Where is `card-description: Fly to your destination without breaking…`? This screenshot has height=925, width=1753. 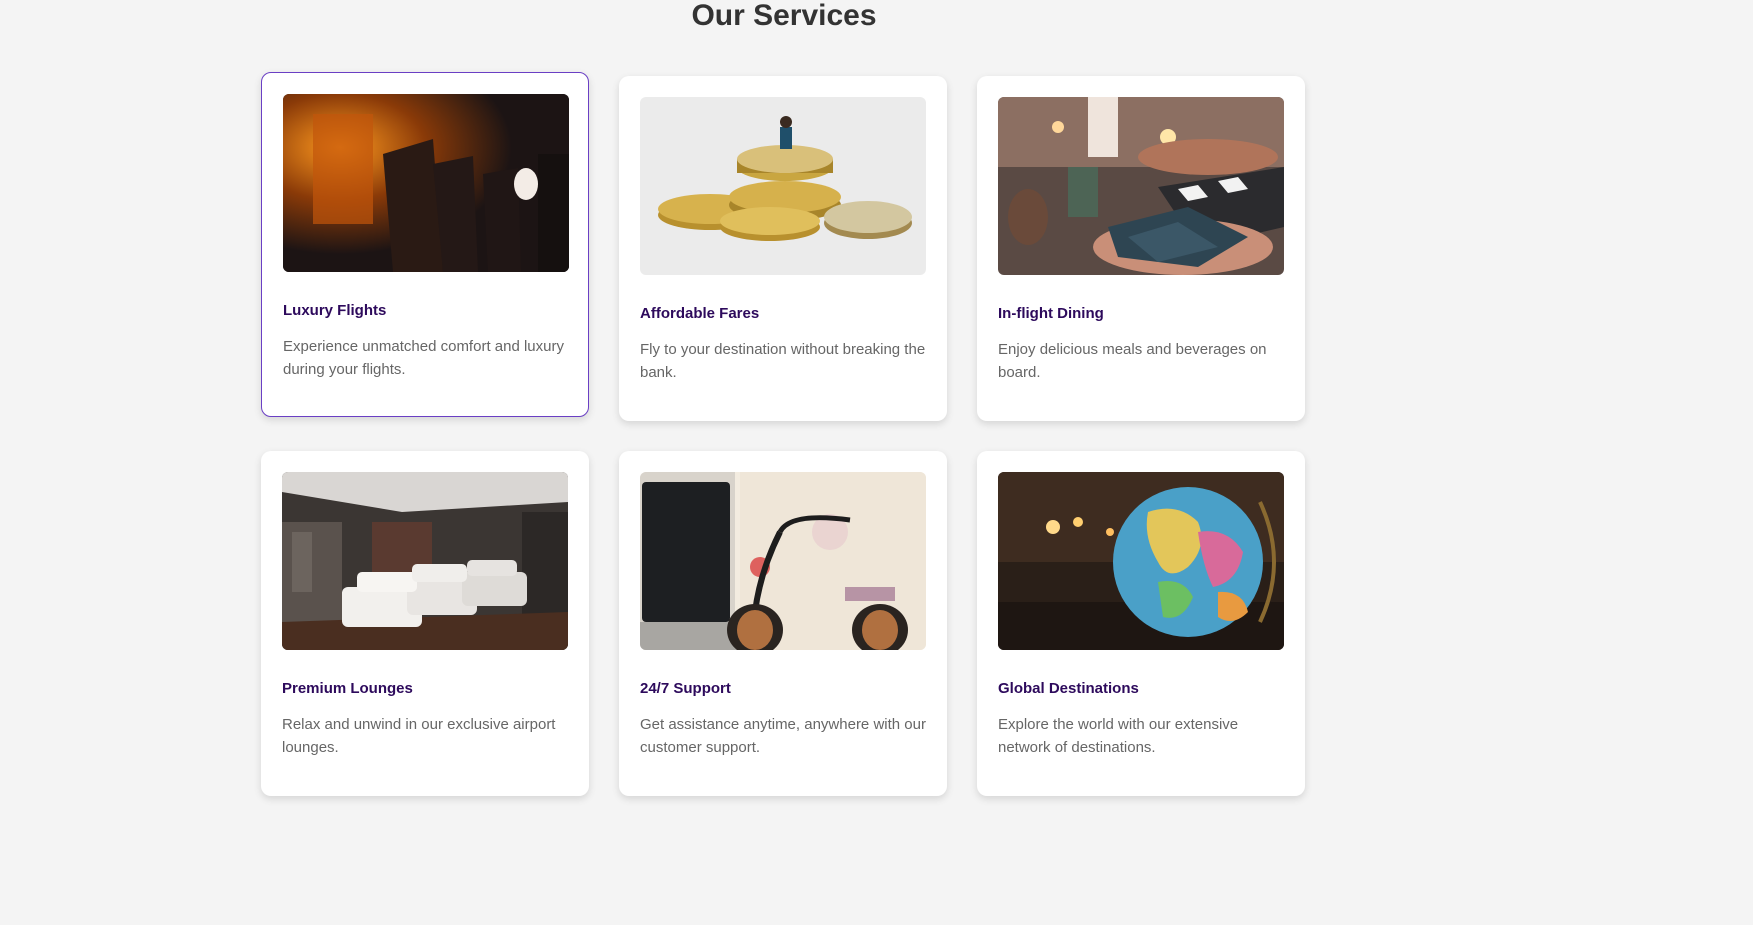 card-description: Fly to your destination without breaking… is located at coordinates (783, 361).